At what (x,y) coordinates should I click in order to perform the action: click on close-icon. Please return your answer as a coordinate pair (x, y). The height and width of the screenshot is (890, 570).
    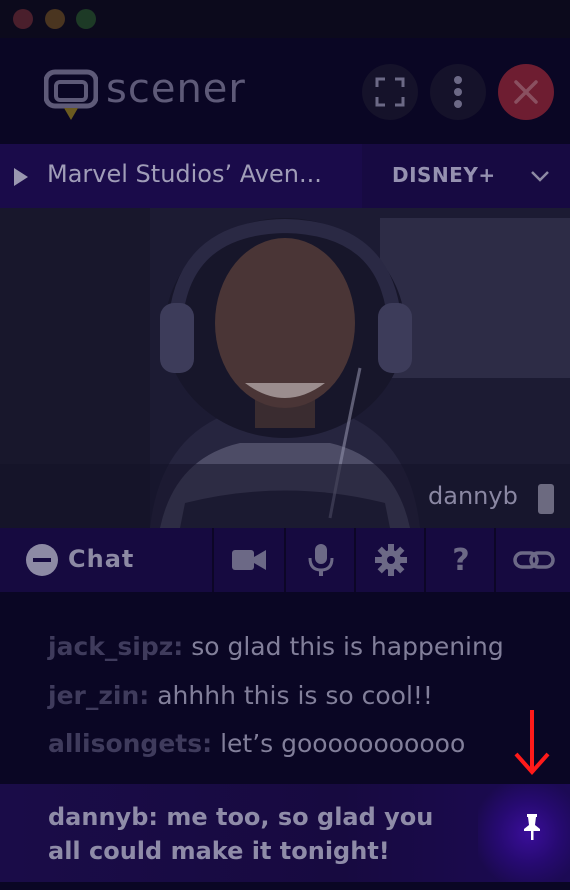
    Looking at the image, I should click on (526, 92).